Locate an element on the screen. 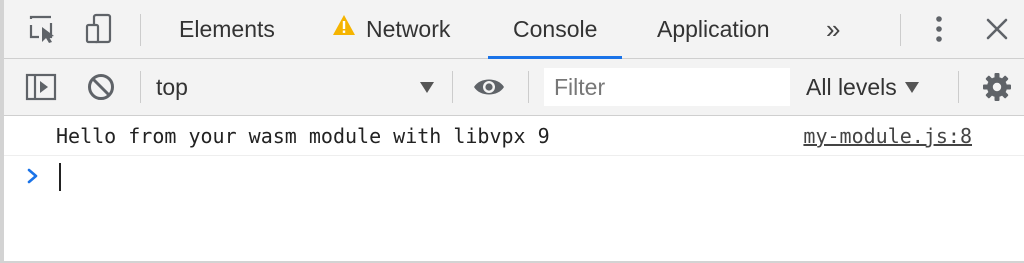  settings-gear-icon is located at coordinates (997, 87).